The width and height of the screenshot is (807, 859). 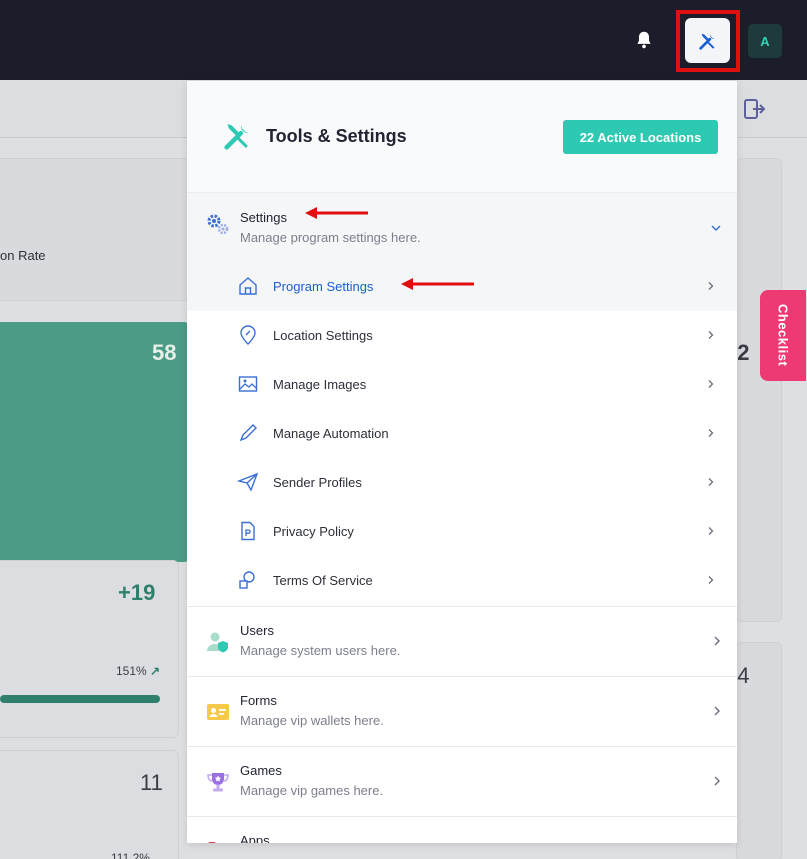 I want to click on stat-value: 11, so click(x=151, y=782).